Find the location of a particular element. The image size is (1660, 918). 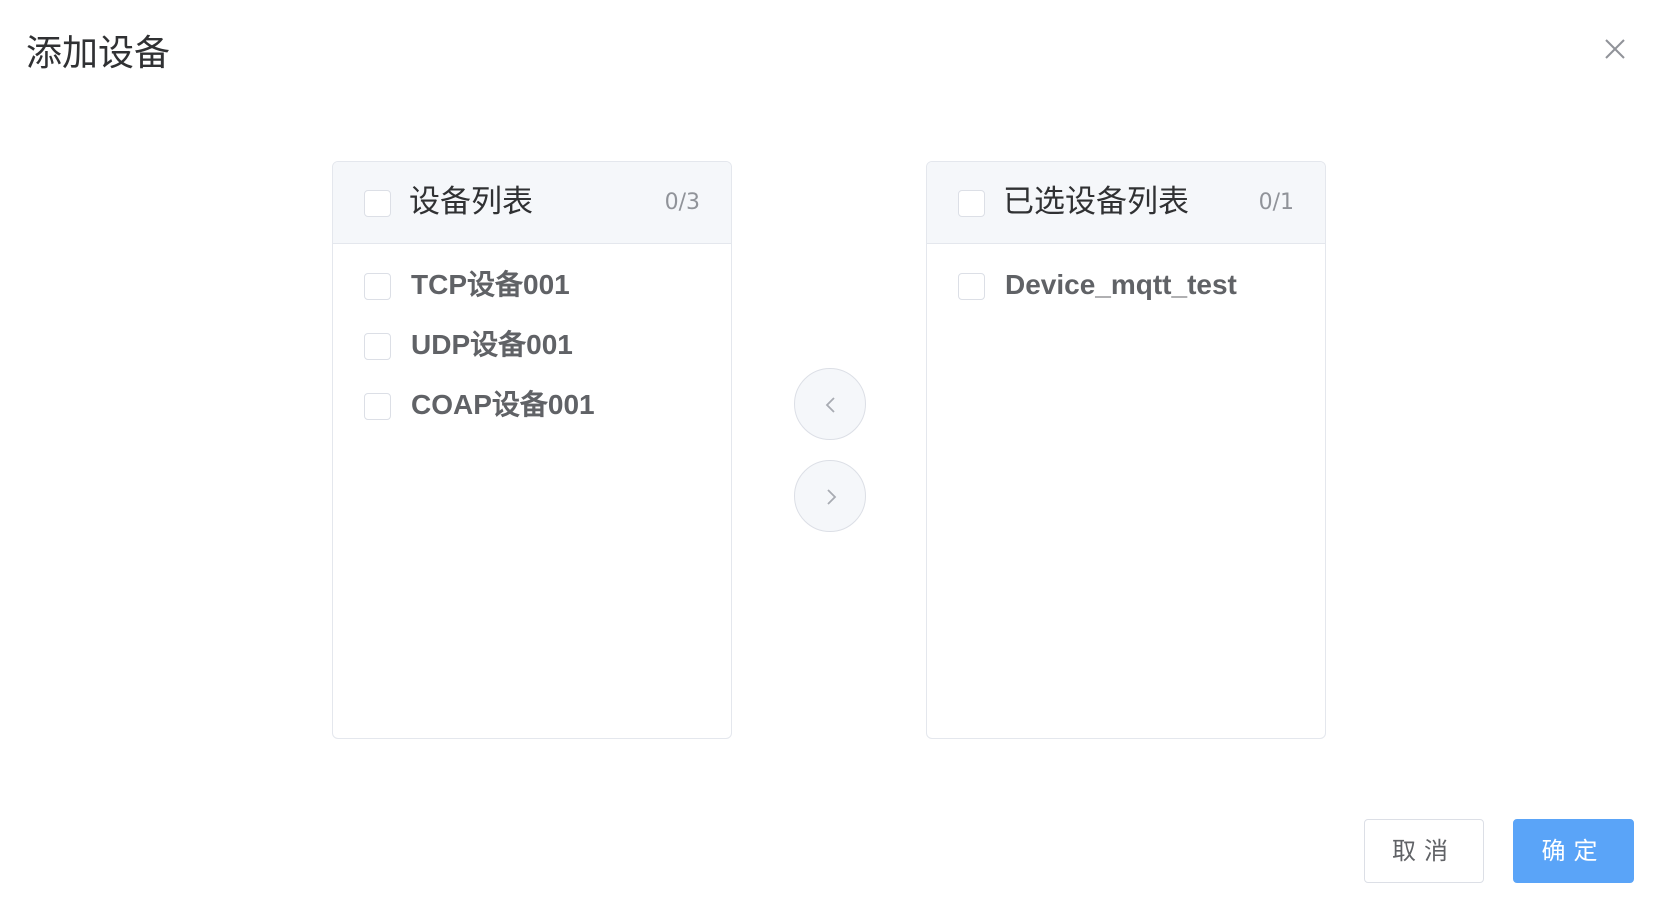

chevron-left-icon is located at coordinates (830, 405).